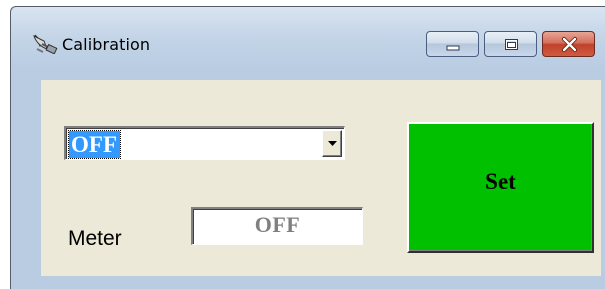  Describe the element at coordinates (452, 44) in the screenshot. I see `minimize-button` at that location.